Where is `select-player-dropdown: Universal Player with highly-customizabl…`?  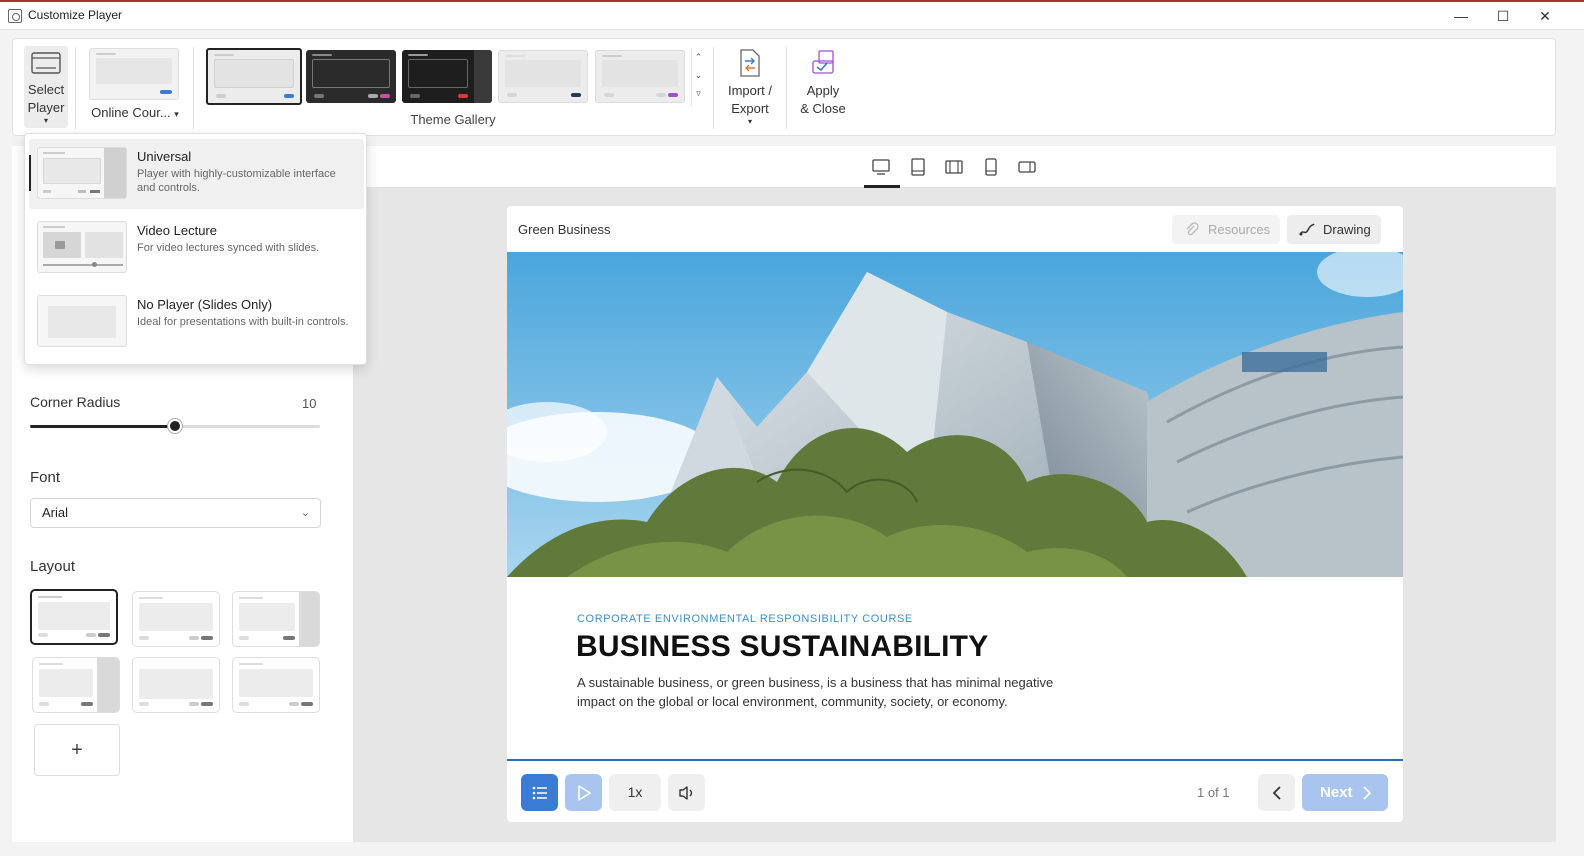
select-player-dropdown: Universal Player with highly-customizabl… is located at coordinates (195, 249).